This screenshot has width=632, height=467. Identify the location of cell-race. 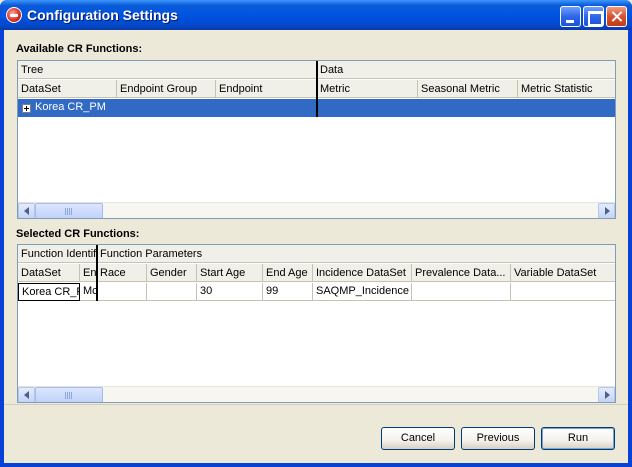
(122, 292).